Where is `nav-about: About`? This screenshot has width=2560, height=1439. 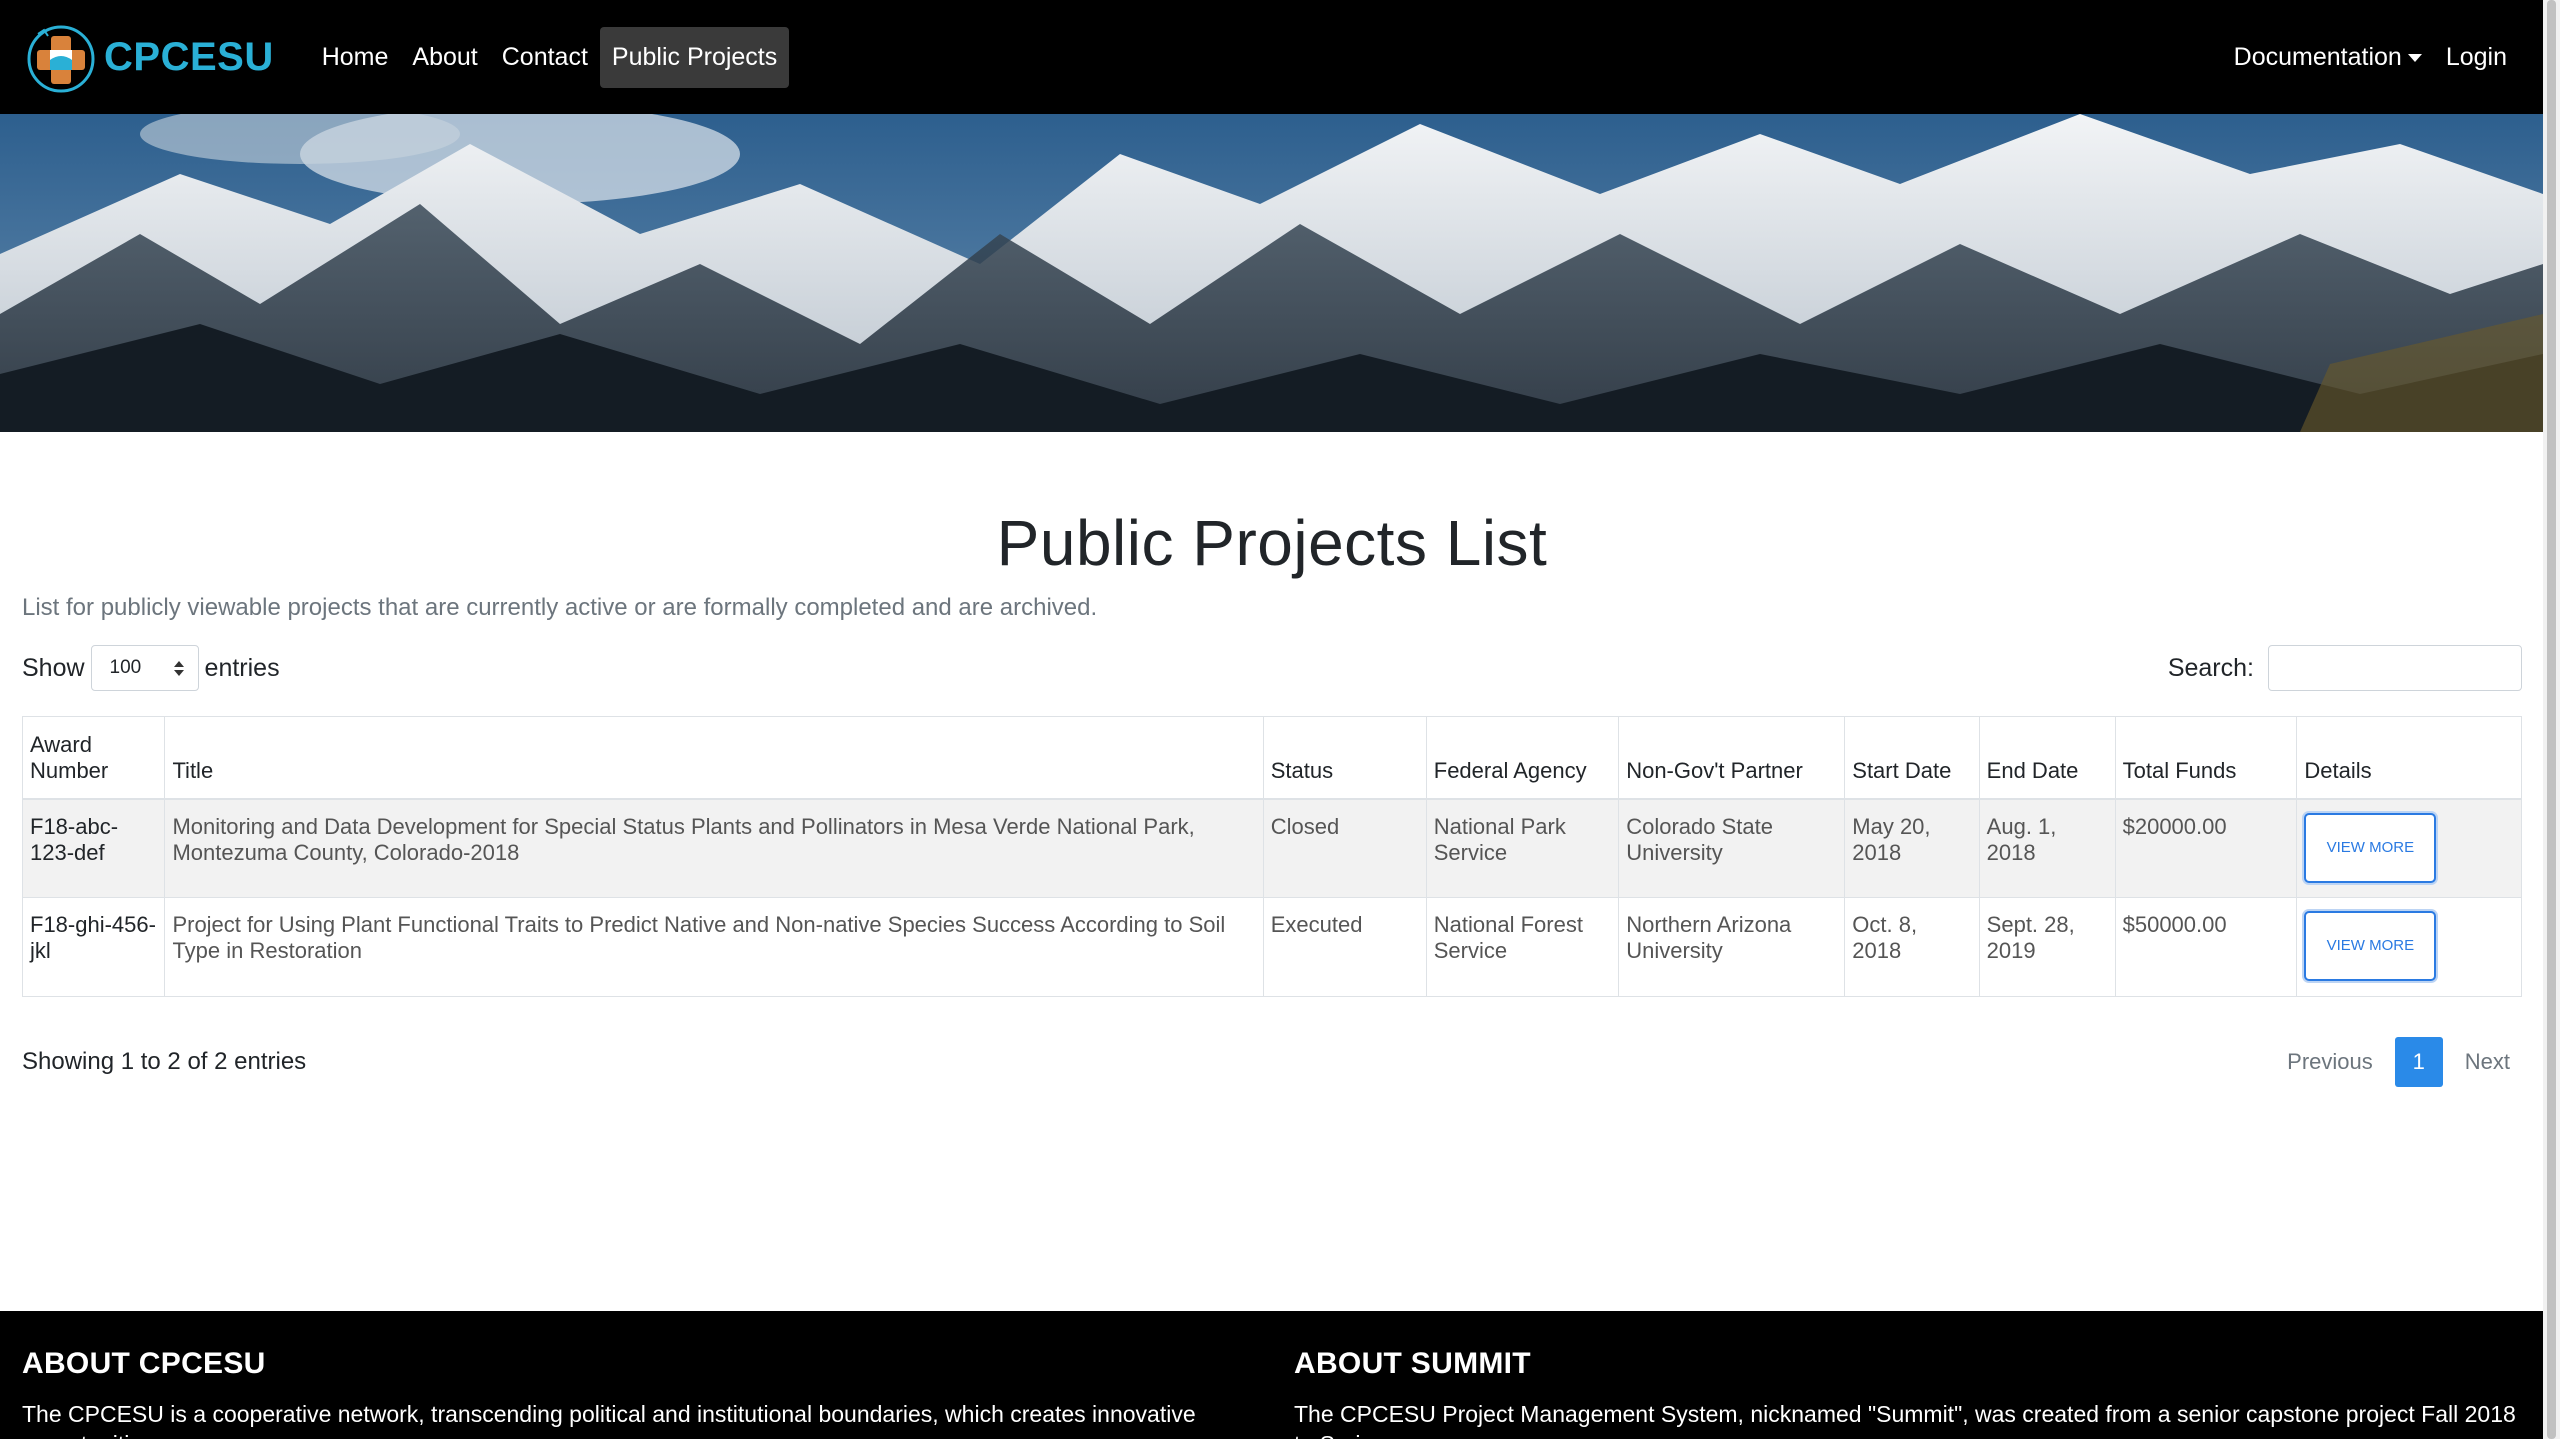 nav-about: About is located at coordinates (444, 57).